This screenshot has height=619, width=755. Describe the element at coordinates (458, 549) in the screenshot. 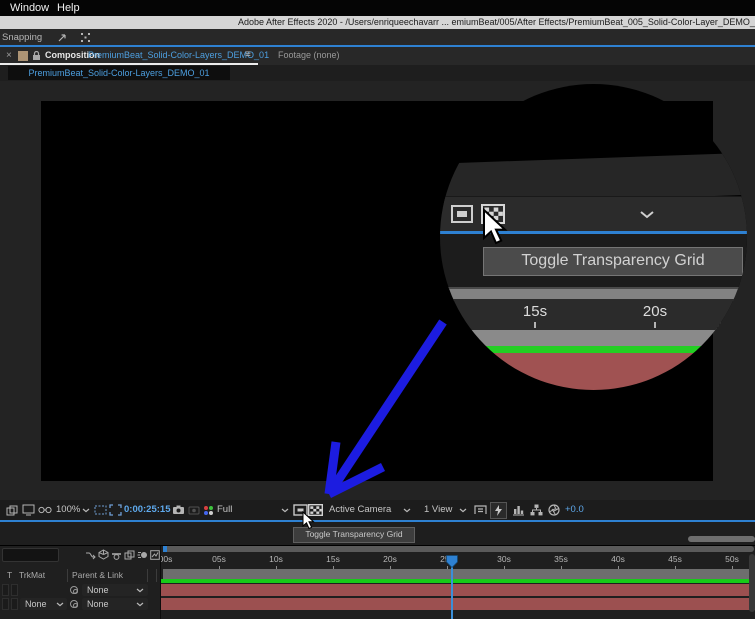

I see `time-navigator-bar` at that location.